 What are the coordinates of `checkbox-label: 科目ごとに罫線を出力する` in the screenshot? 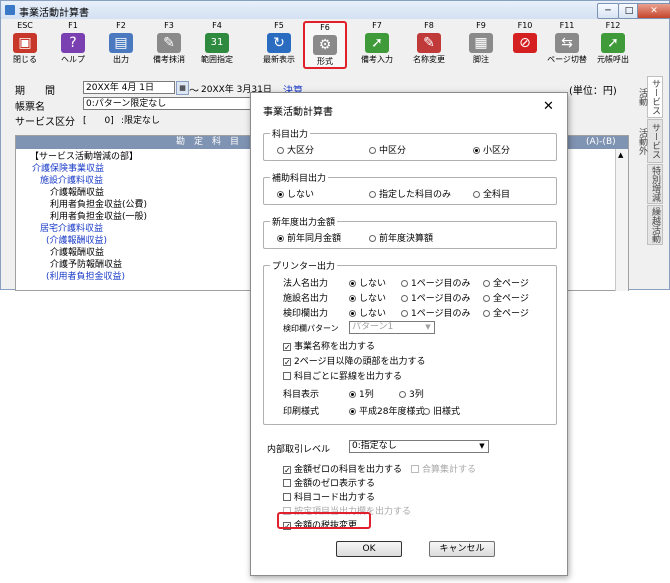 It's located at (348, 377).